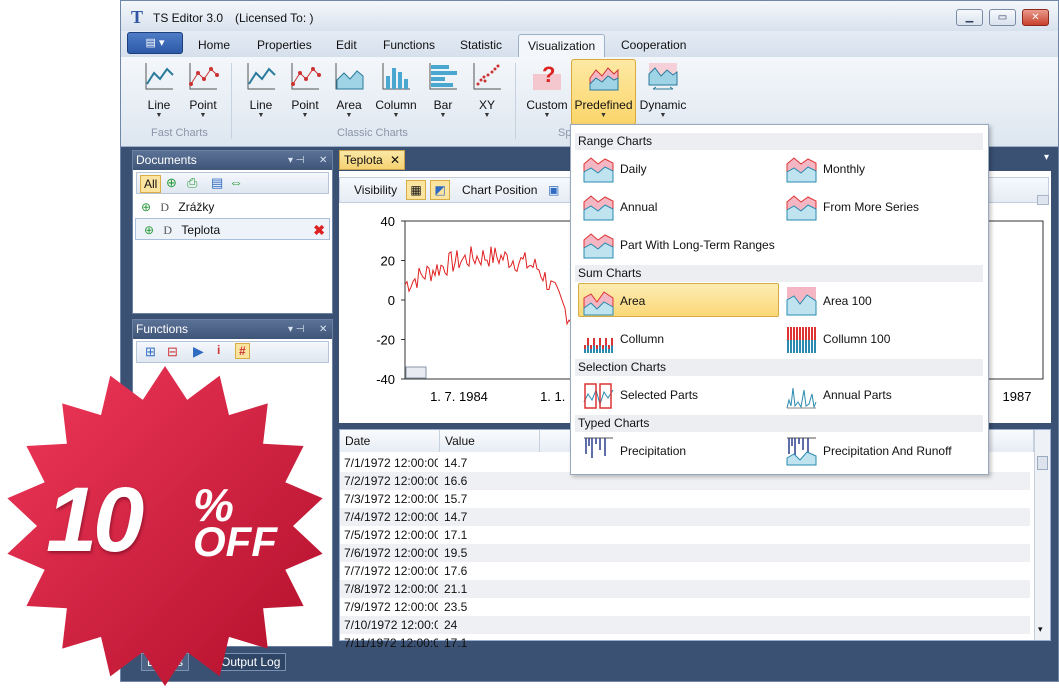 The image size is (1059, 690). I want to click on table-row: 7/3/1972 12:00:00 15.7, so click(685, 499).